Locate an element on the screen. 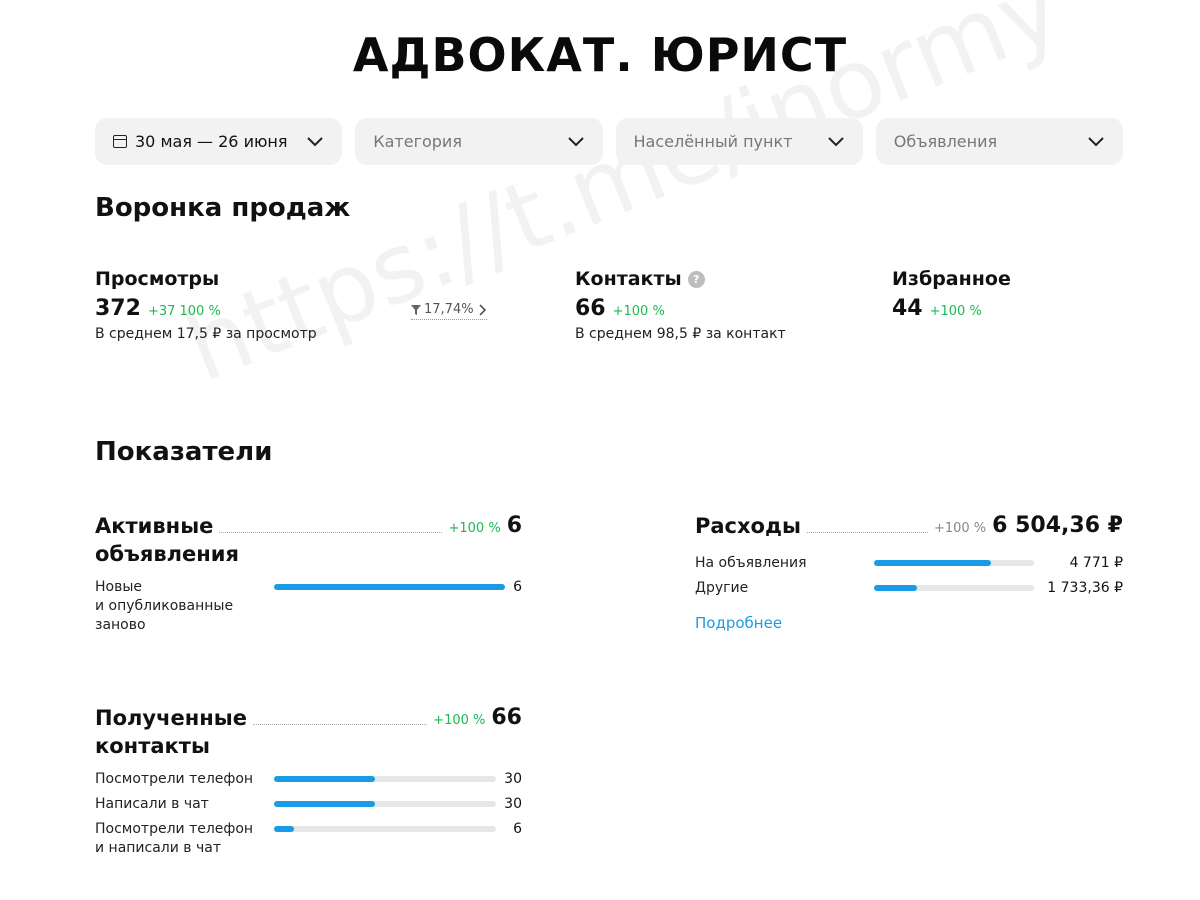 Image resolution: width=1200 pixels, height=900 pixels. received-contacts-total: 66 is located at coordinates (506, 717).